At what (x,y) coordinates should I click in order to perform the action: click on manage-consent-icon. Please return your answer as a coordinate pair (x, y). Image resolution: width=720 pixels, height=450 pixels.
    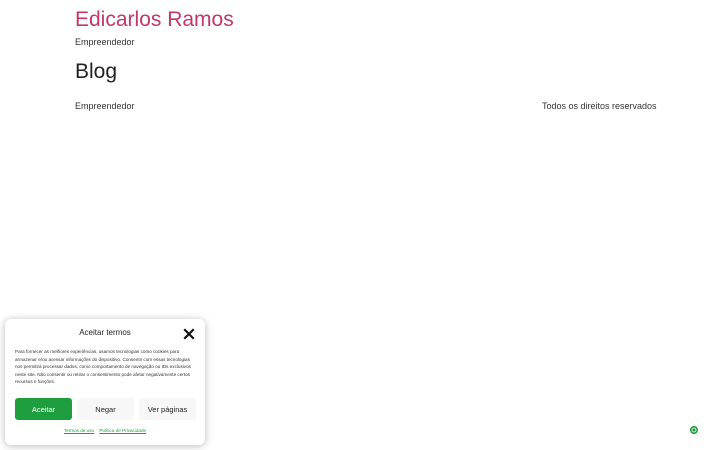
    Looking at the image, I should click on (694, 430).